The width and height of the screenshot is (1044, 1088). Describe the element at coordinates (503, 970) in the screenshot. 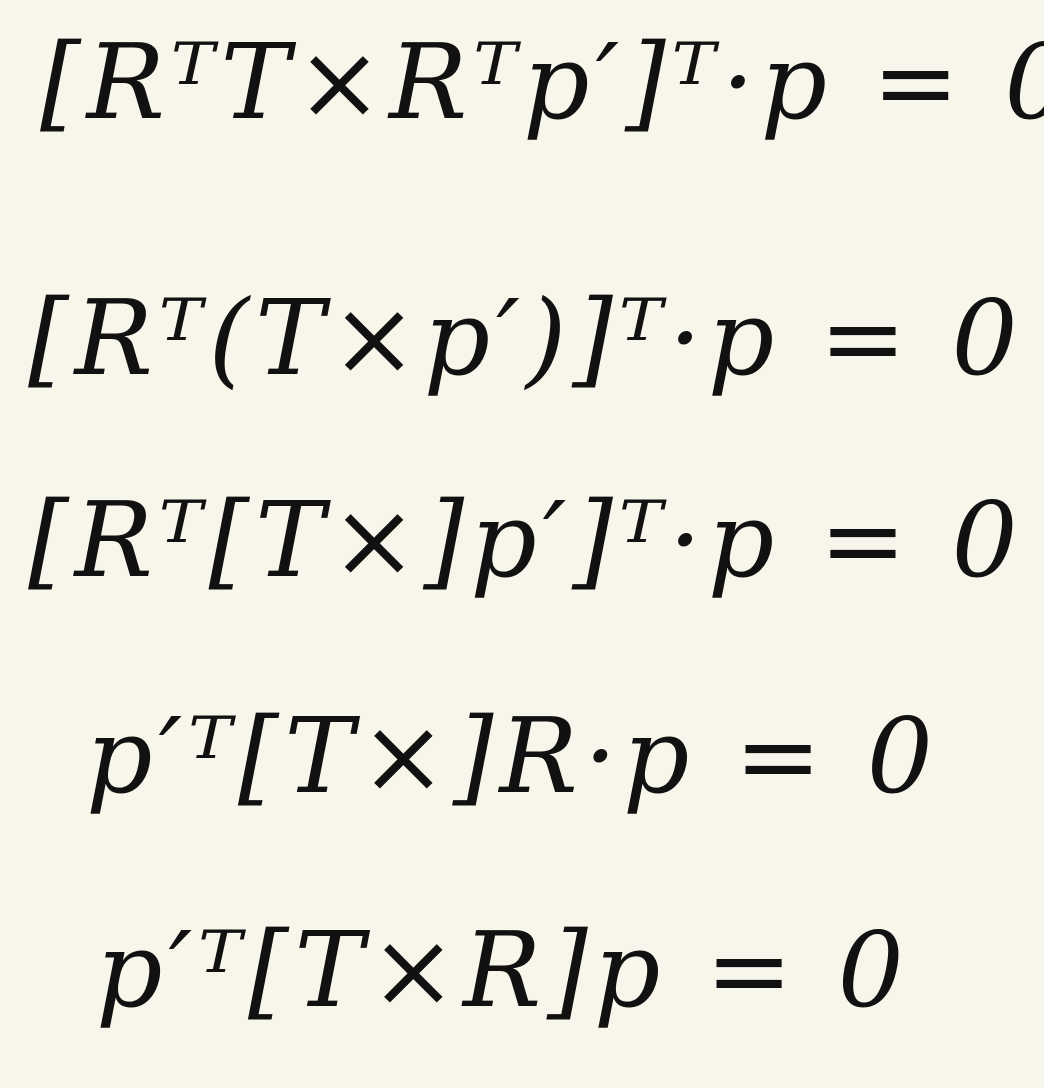

I see `equation-line-5: p′ᵀ[T×R]p = 0` at that location.